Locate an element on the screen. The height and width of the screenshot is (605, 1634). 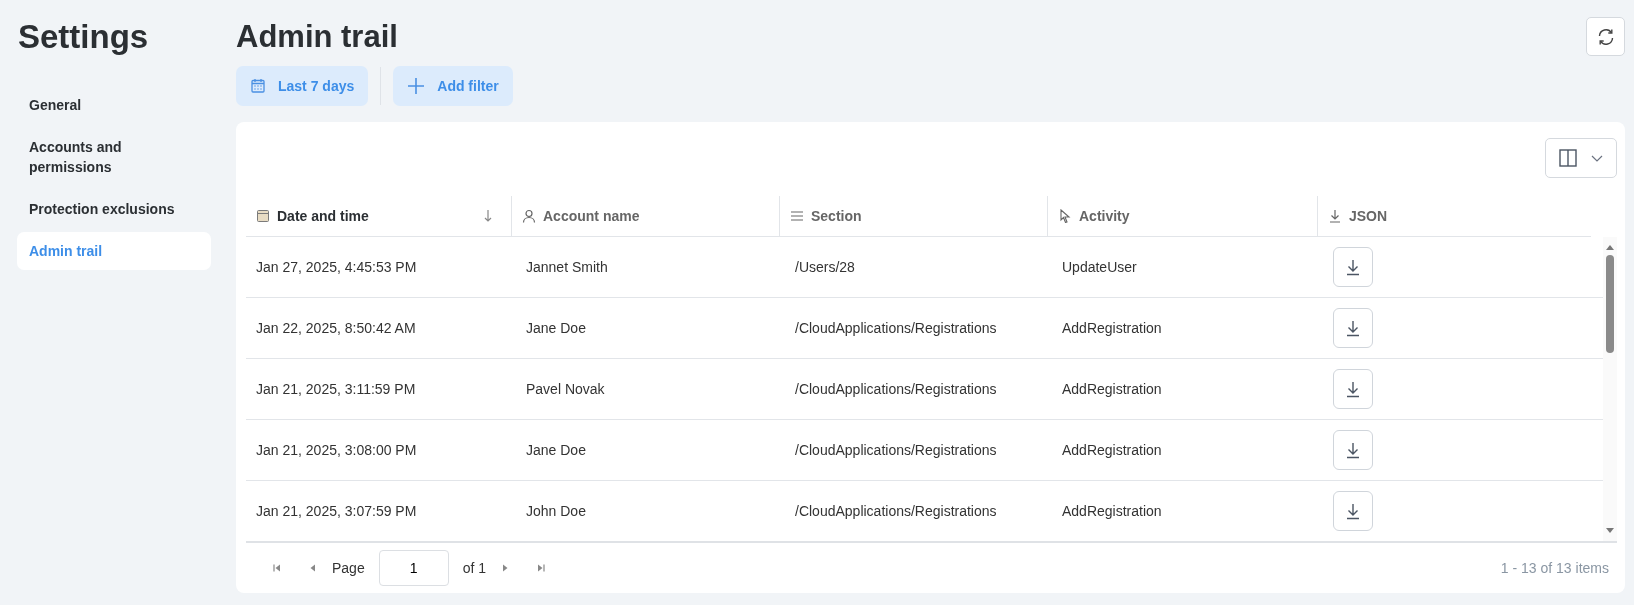
page-title: Admin trail is located at coordinates (317, 37).